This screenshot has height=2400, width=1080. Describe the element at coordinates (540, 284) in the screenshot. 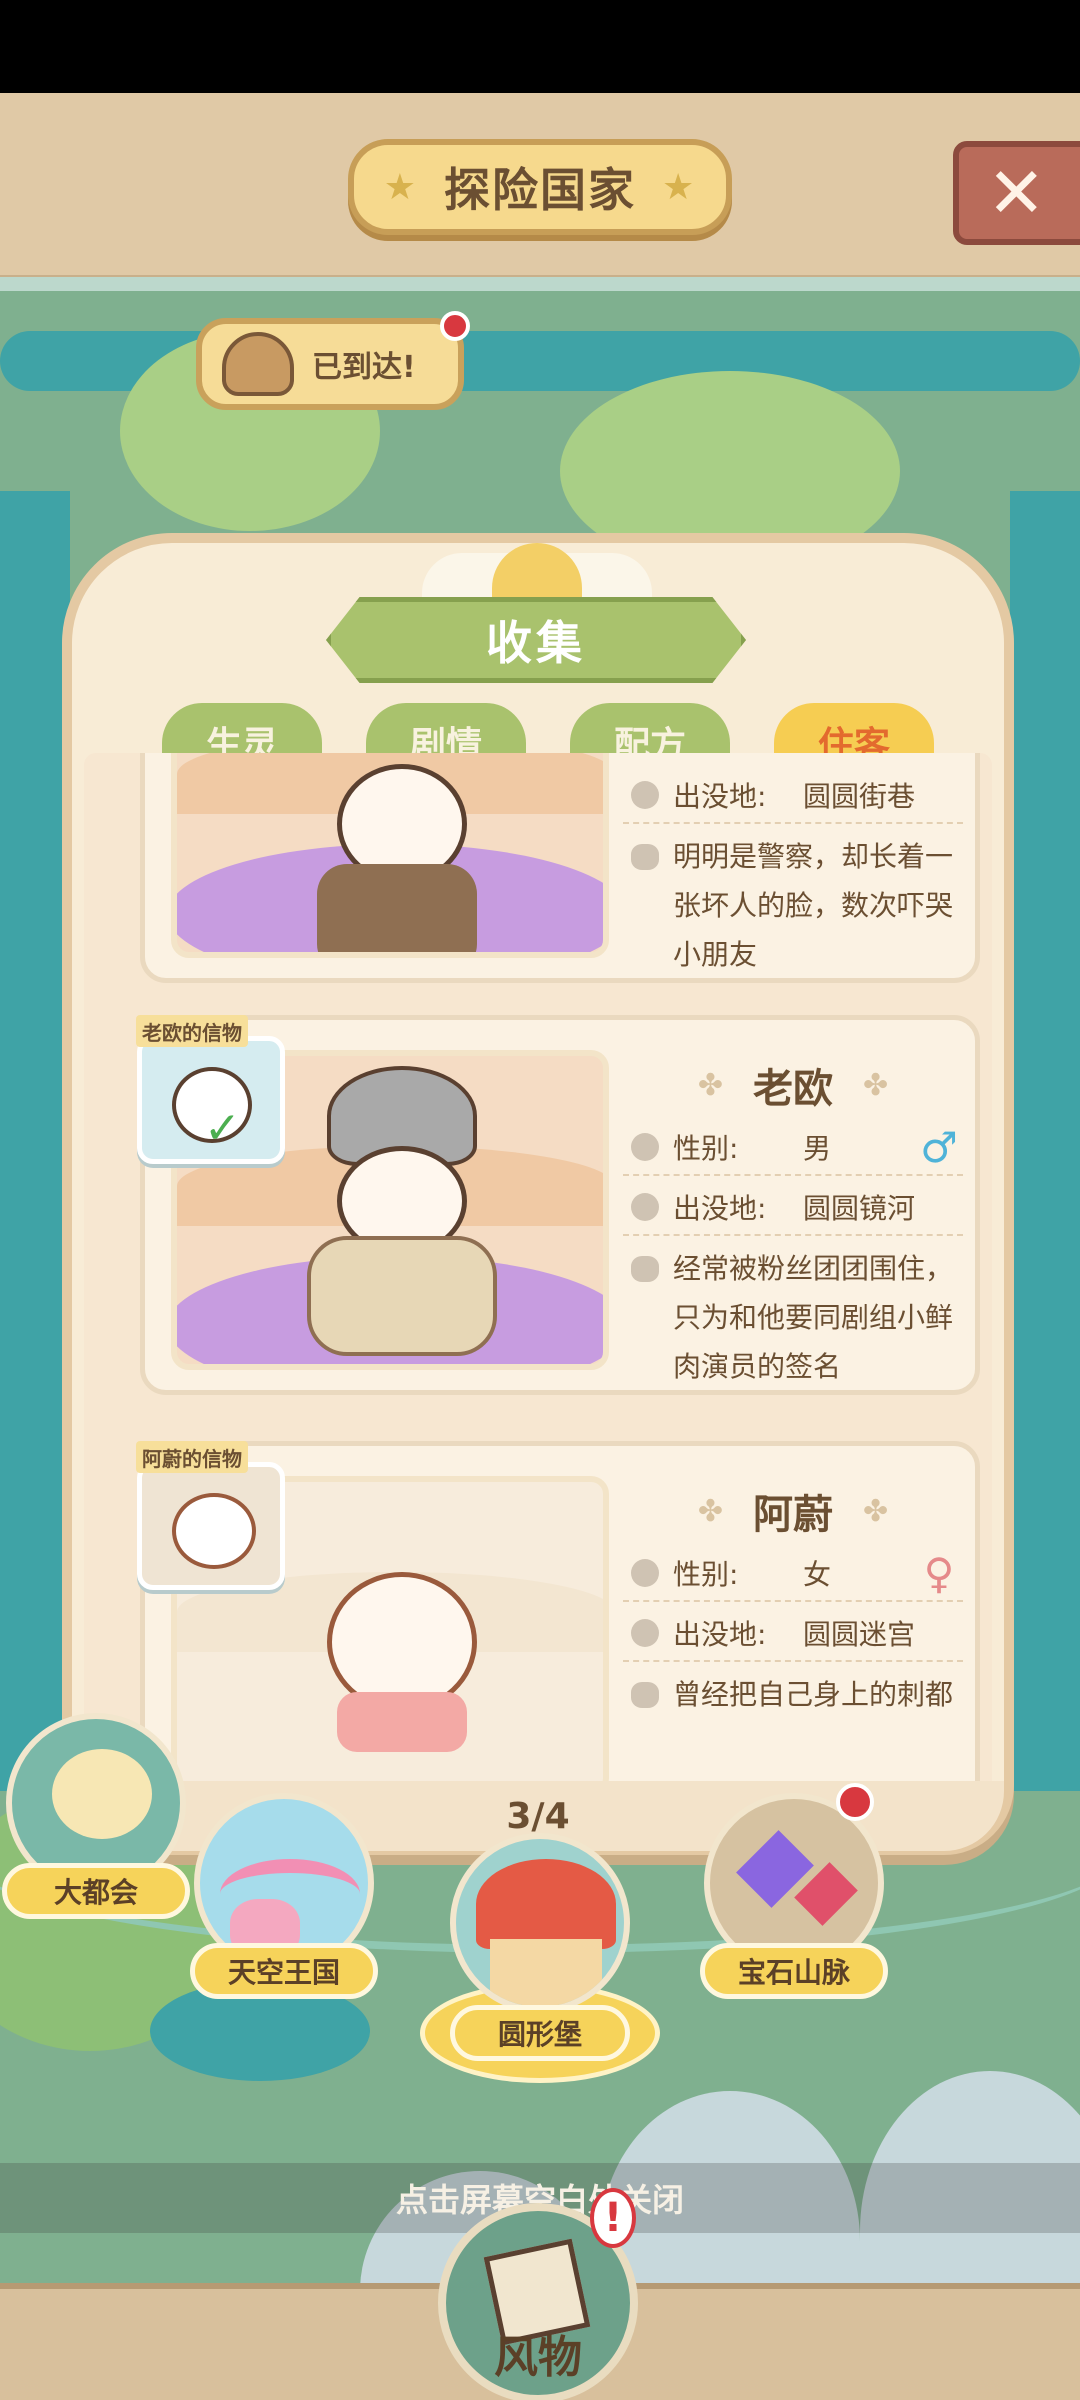

I see `top-bar-stripe` at that location.